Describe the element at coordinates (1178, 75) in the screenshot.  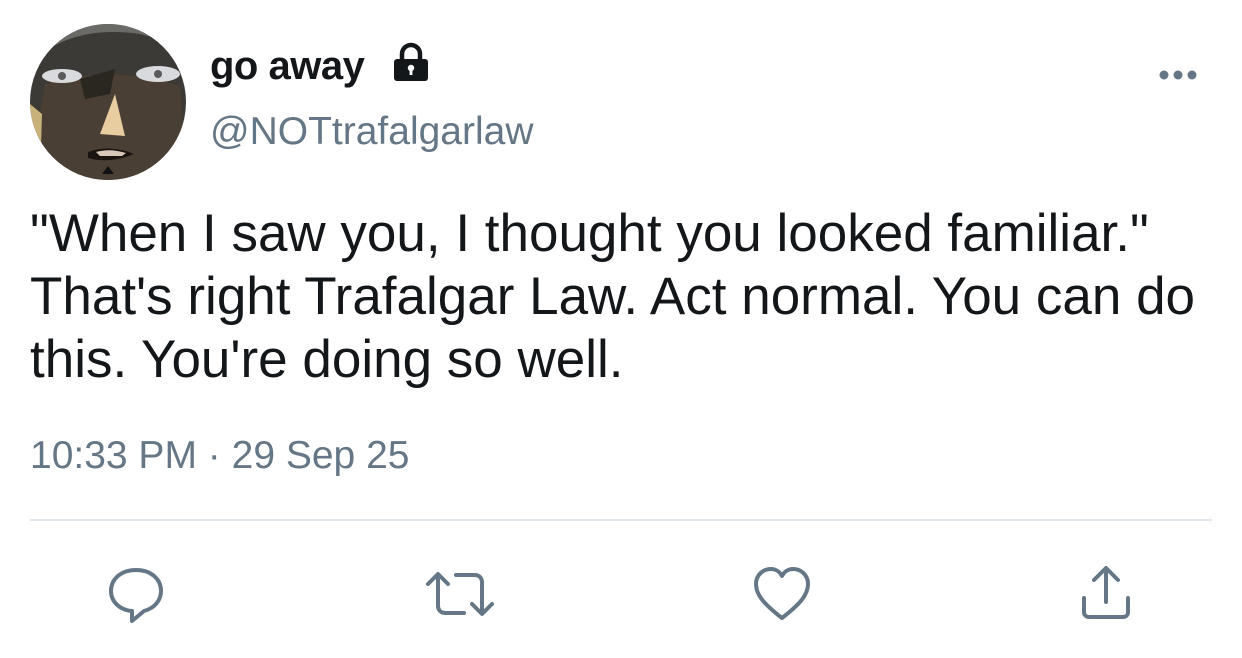
I see `more-icon` at that location.